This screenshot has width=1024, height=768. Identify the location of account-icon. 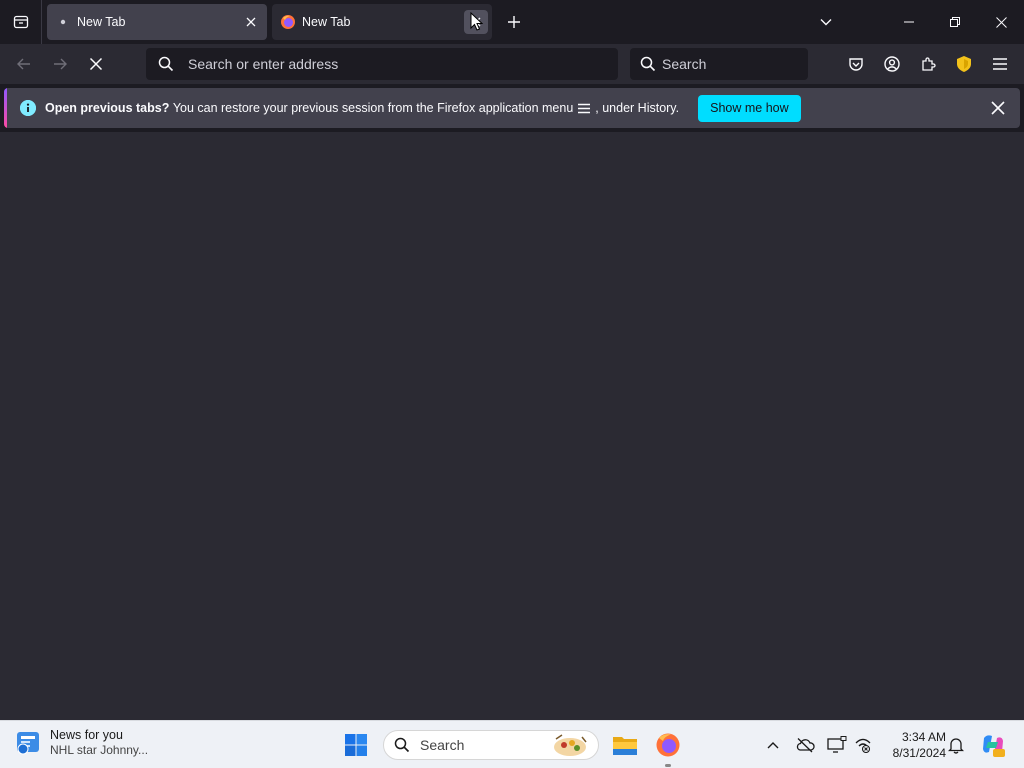
(892, 64).